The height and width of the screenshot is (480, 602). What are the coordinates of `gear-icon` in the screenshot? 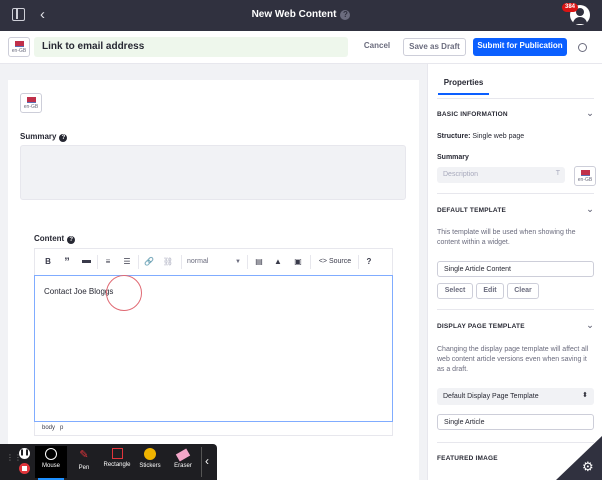 It's located at (582, 47).